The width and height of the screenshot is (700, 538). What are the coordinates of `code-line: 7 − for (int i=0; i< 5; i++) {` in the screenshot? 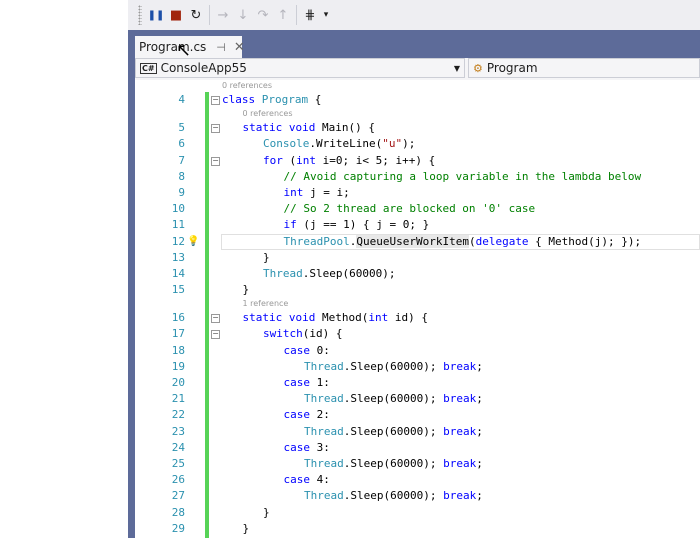 It's located at (417, 161).